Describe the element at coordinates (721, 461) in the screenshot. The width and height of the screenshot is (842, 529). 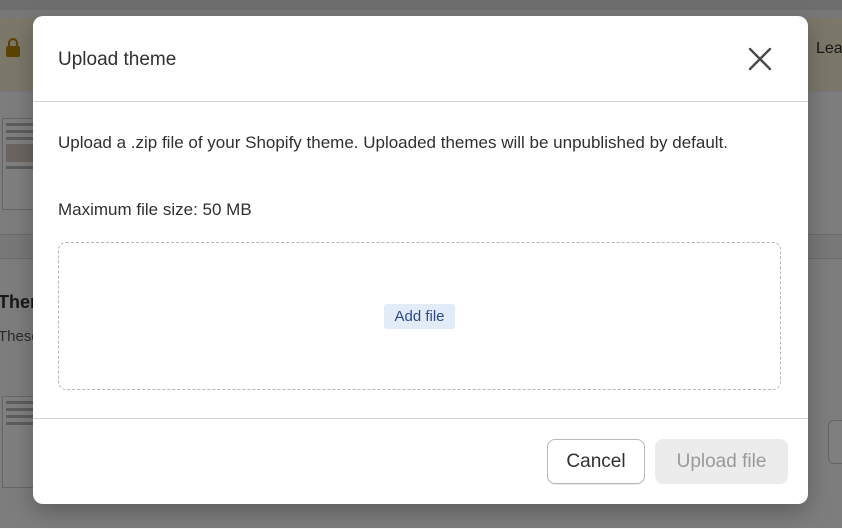
I see `upload-file-button: Upload file` at that location.